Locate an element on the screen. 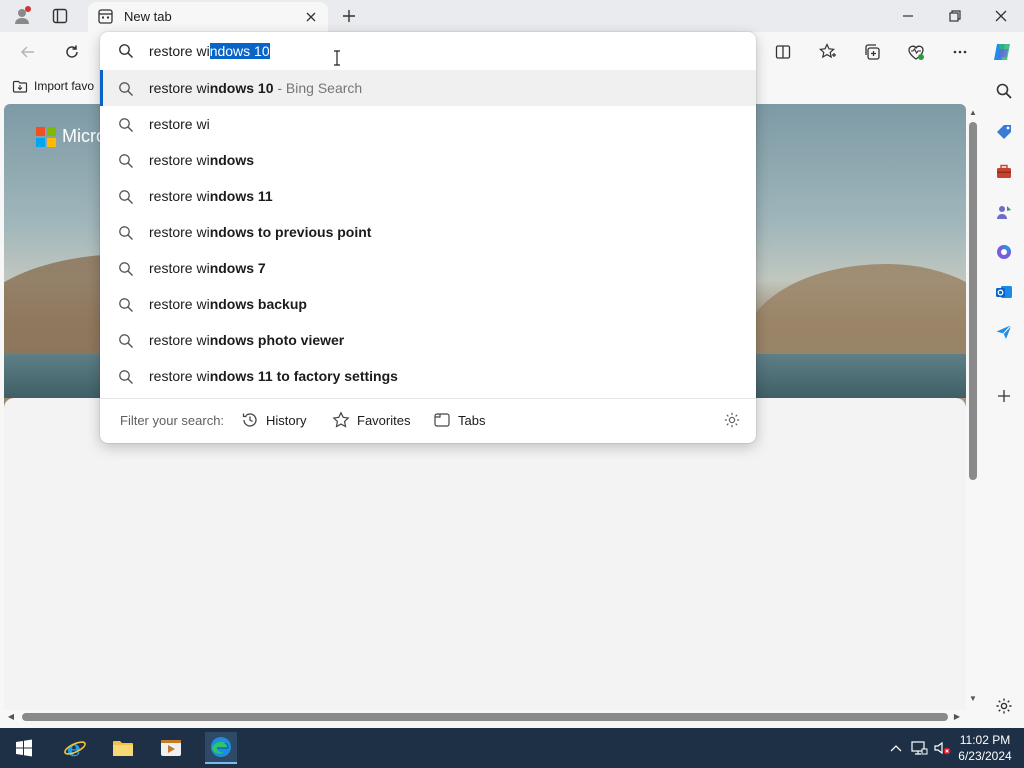 The width and height of the screenshot is (1024, 768). scroll-up-icon: ▲ is located at coordinates (973, 113).